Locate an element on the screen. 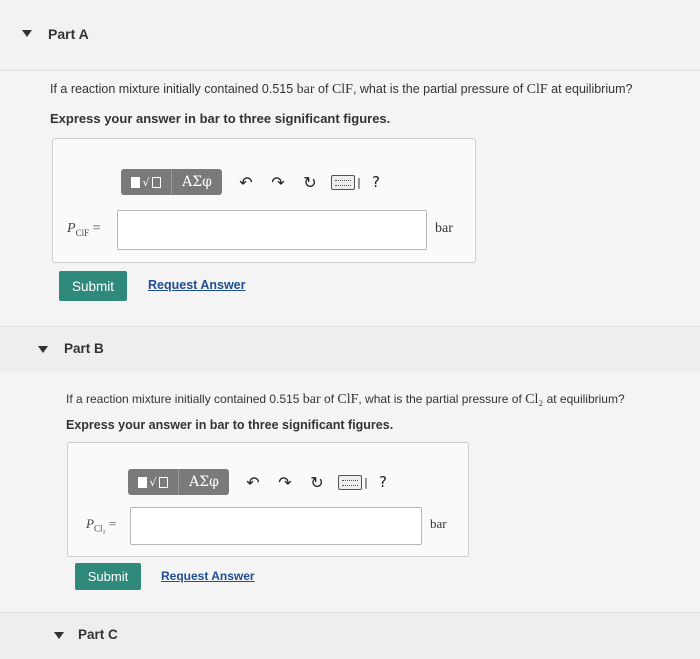 This screenshot has width=700, height=659. part-a-header: Part A is located at coordinates (350, 35).